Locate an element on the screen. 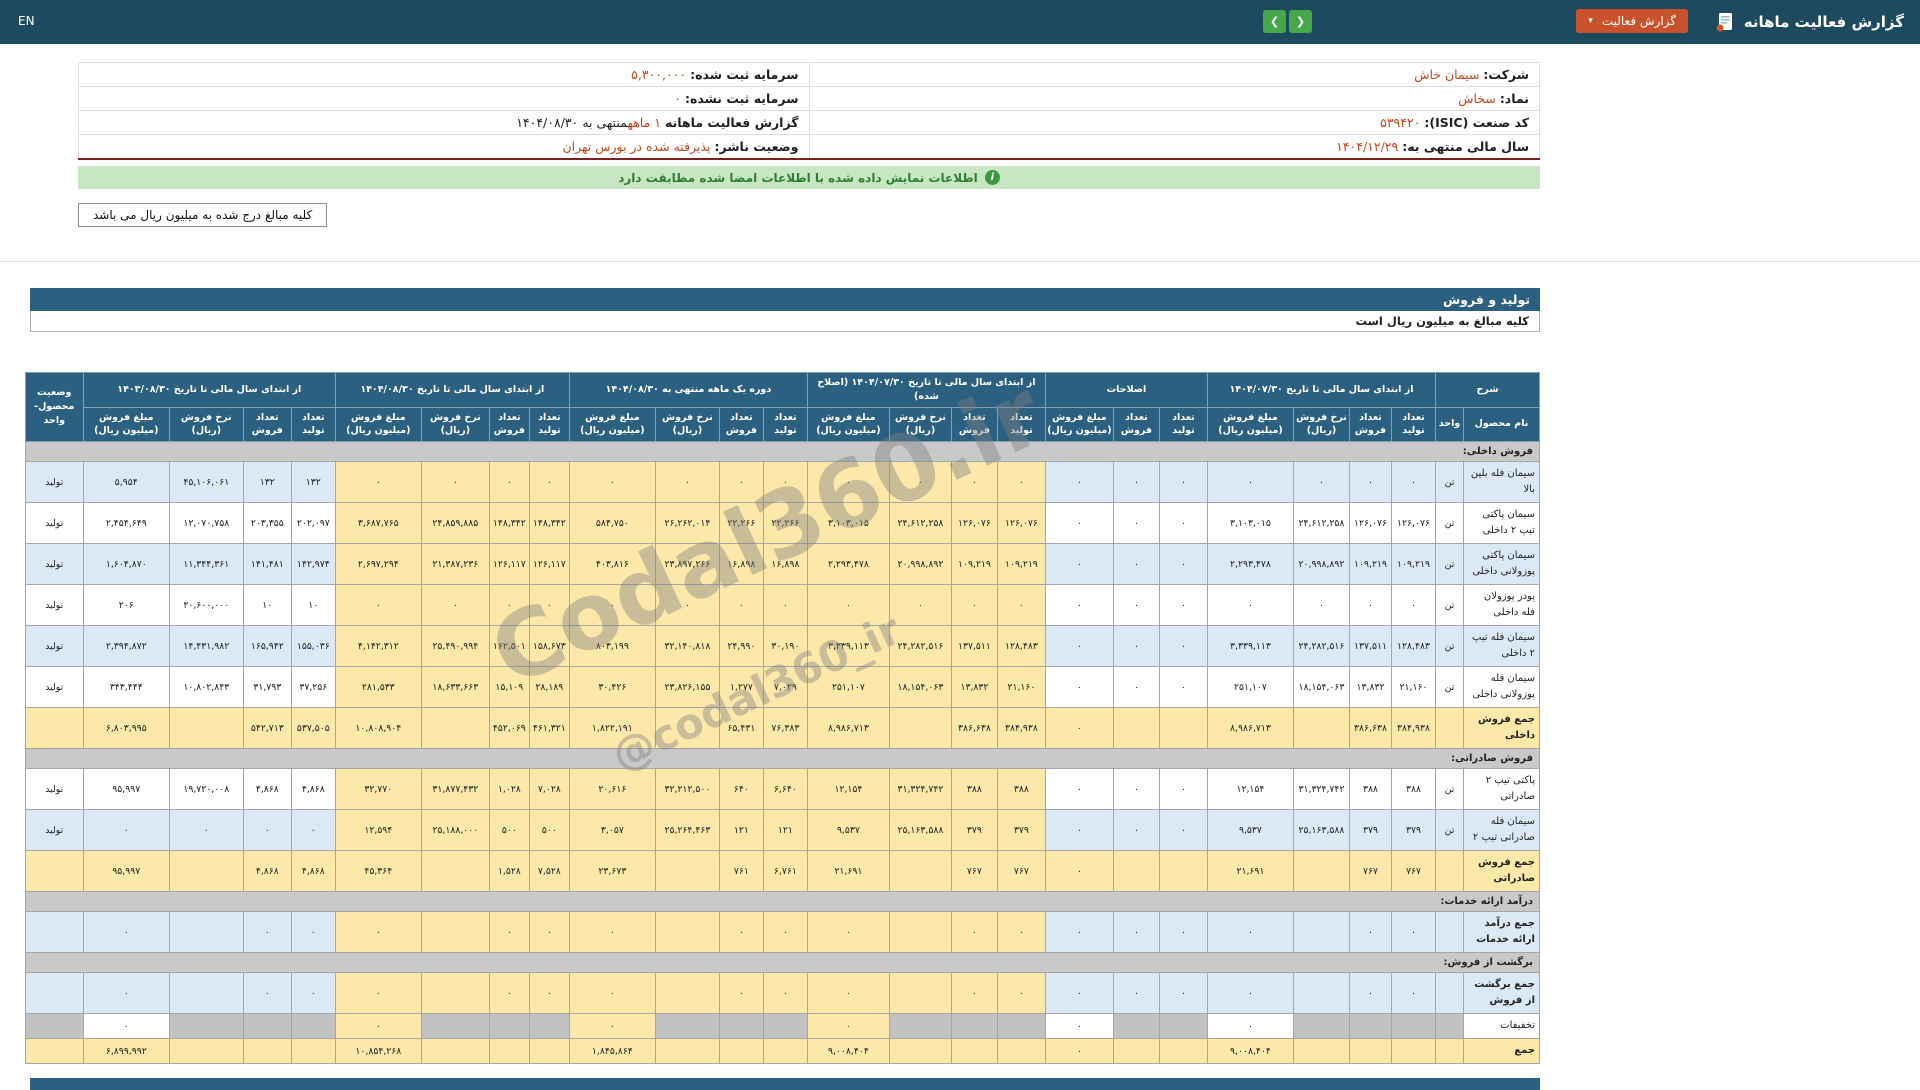 The width and height of the screenshot is (1920, 1090). info-label: نماد: is located at coordinates (1514, 98).